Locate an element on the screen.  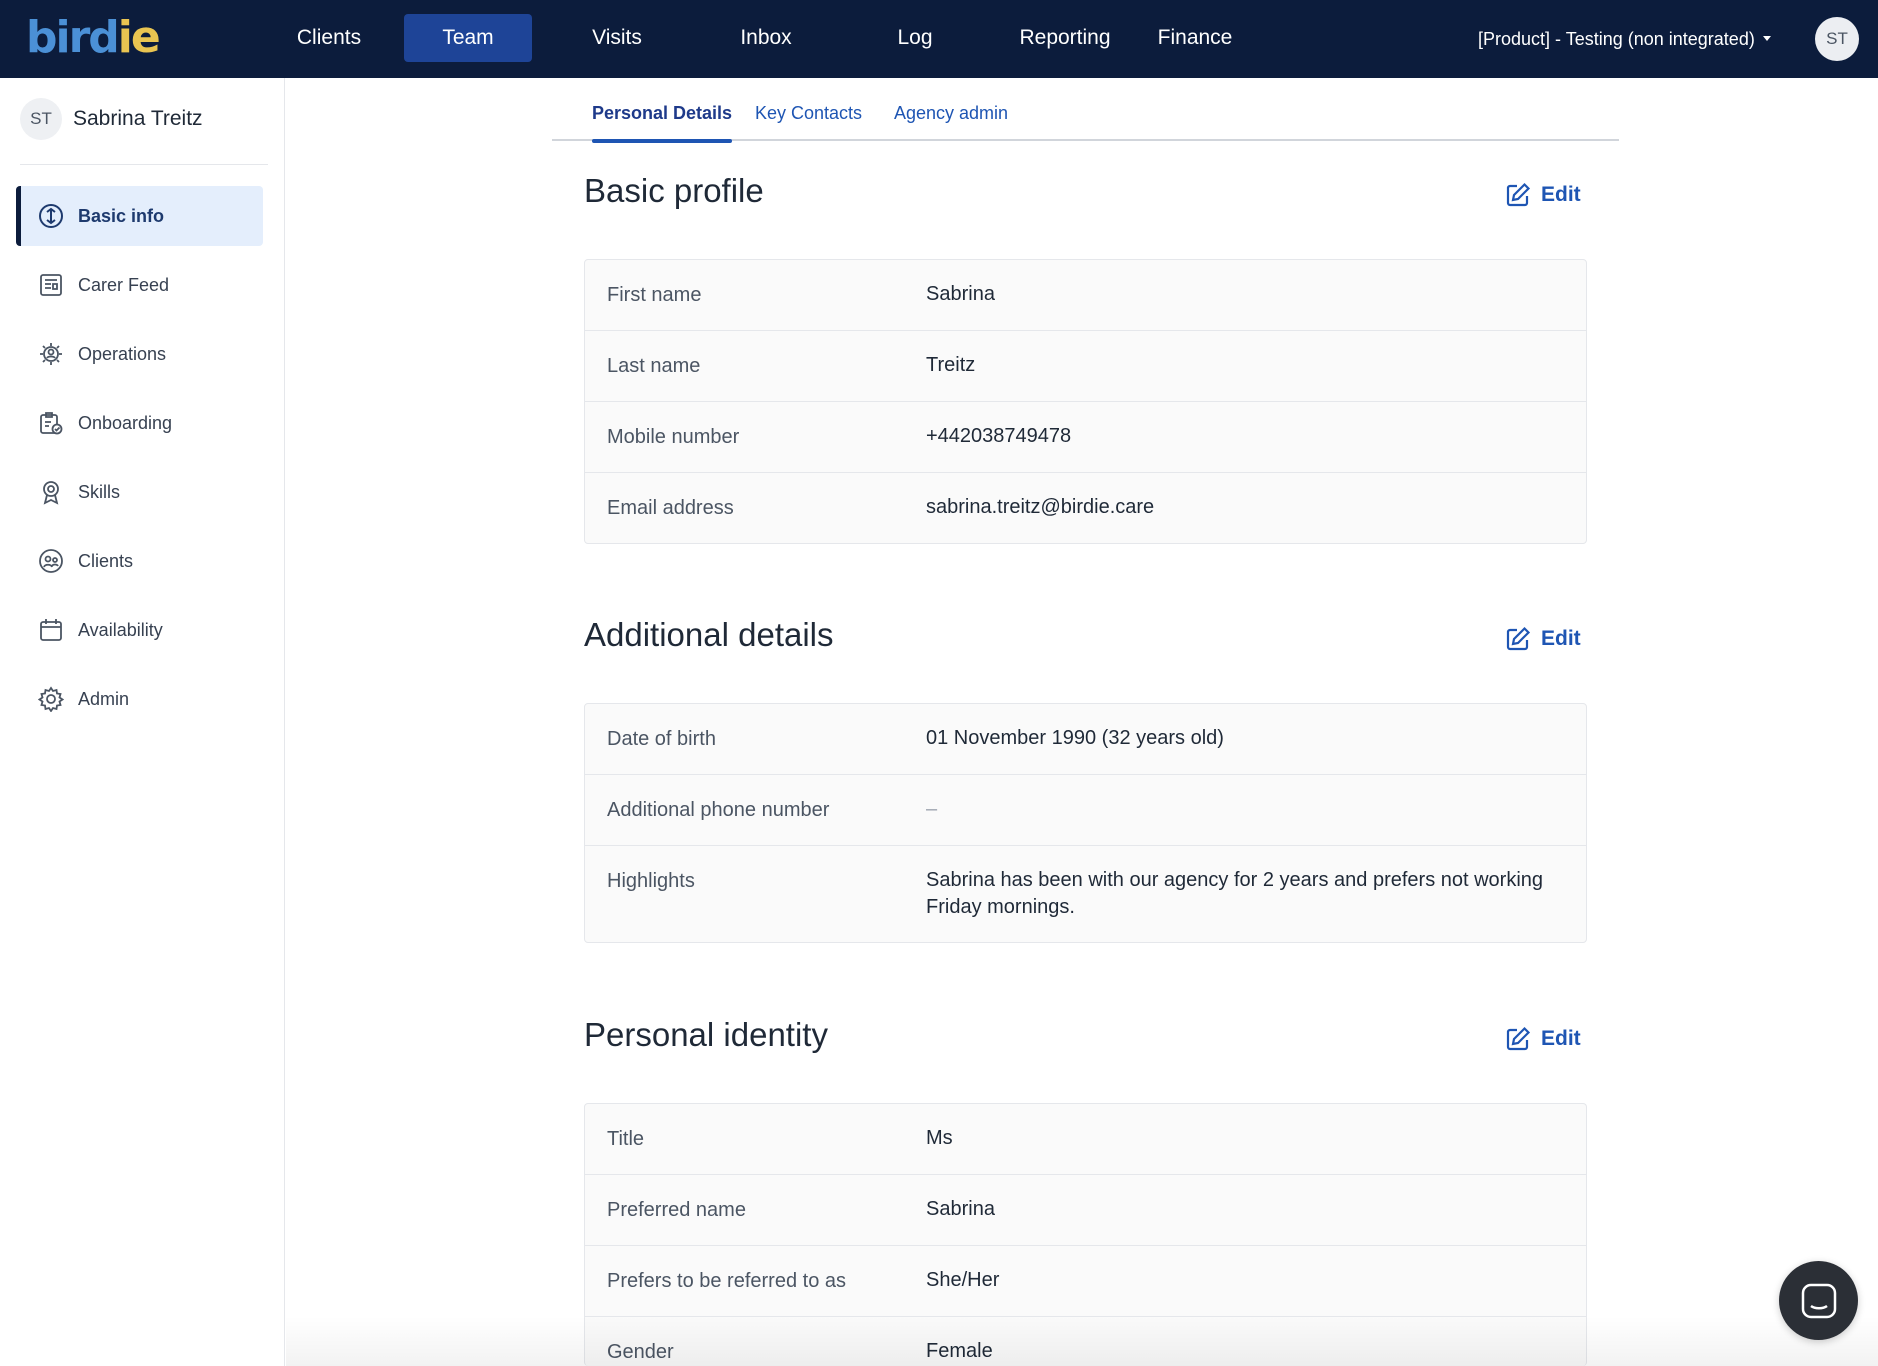
edit-personal-identity-button: Edit is located at coordinates (1543, 1039).